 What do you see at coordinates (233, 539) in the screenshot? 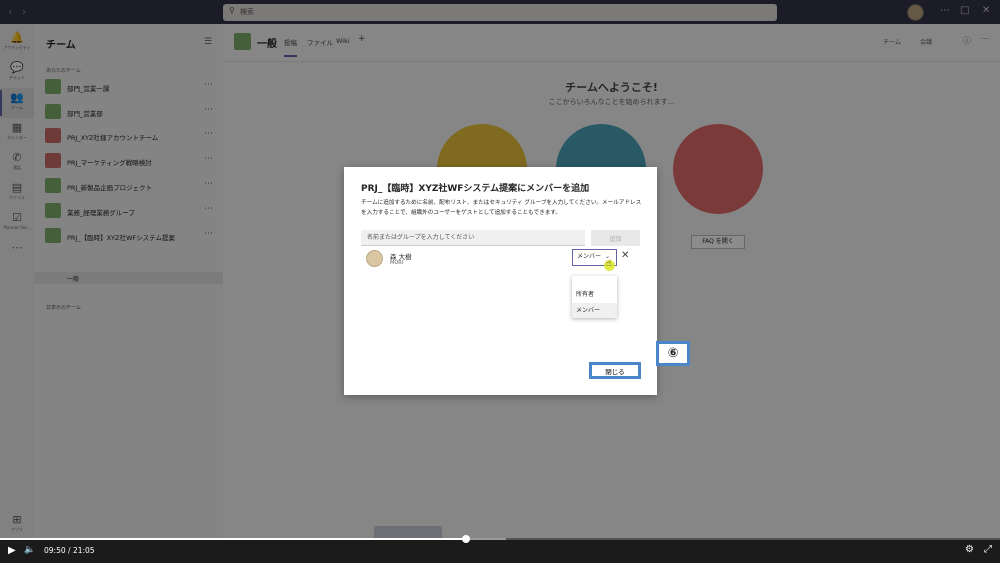
I see `progress-fill` at bounding box center [233, 539].